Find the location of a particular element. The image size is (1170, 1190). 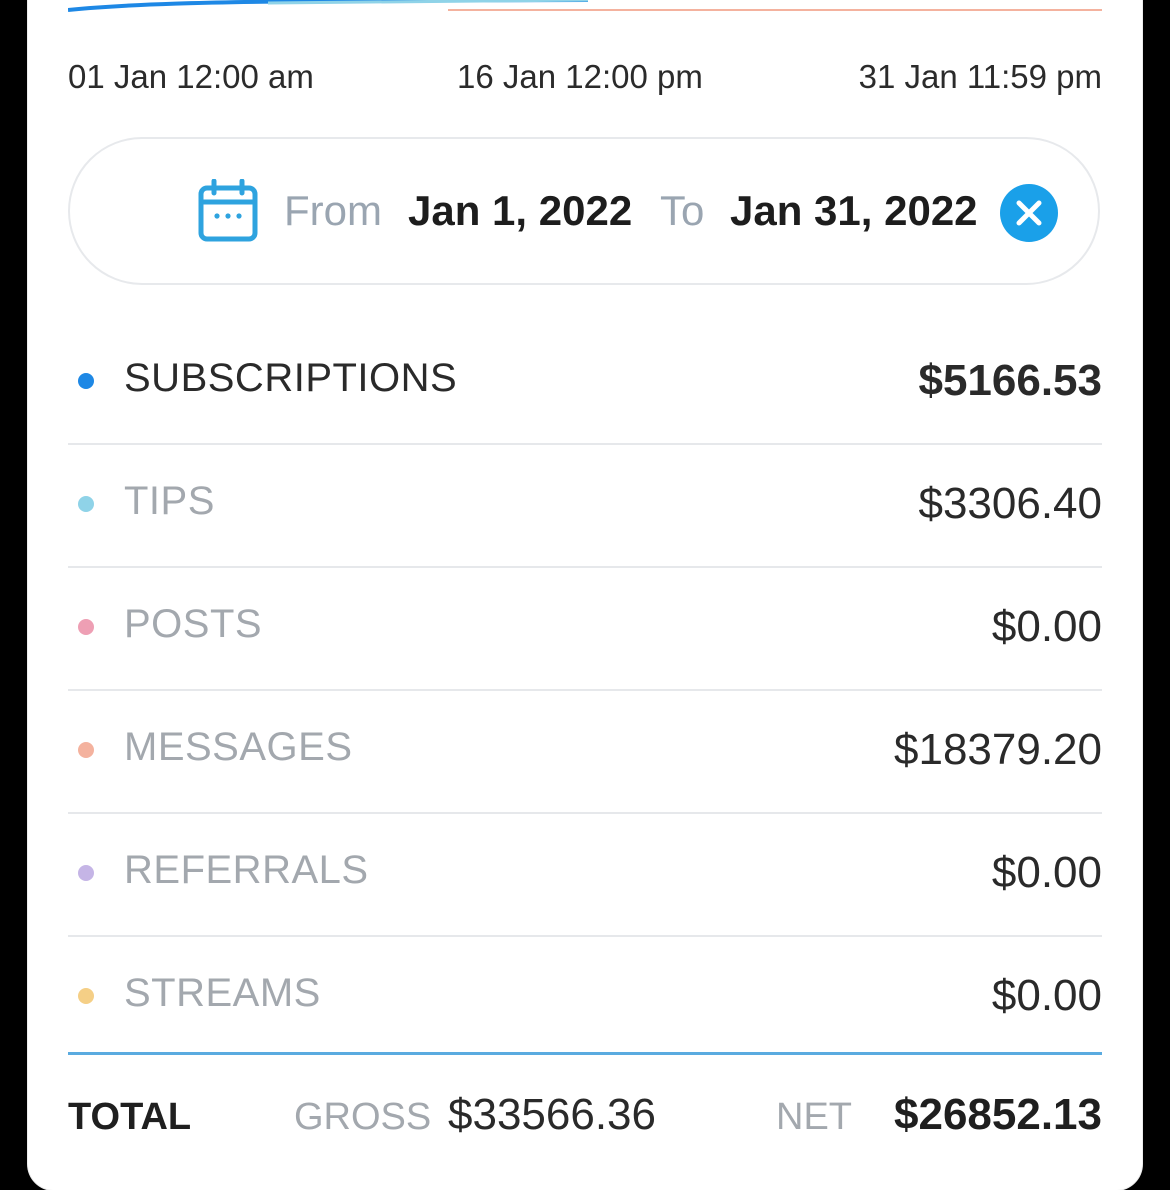

date-range-picker: From Jan 1, 2022 To Jan 31, 2022 is located at coordinates (584, 211).